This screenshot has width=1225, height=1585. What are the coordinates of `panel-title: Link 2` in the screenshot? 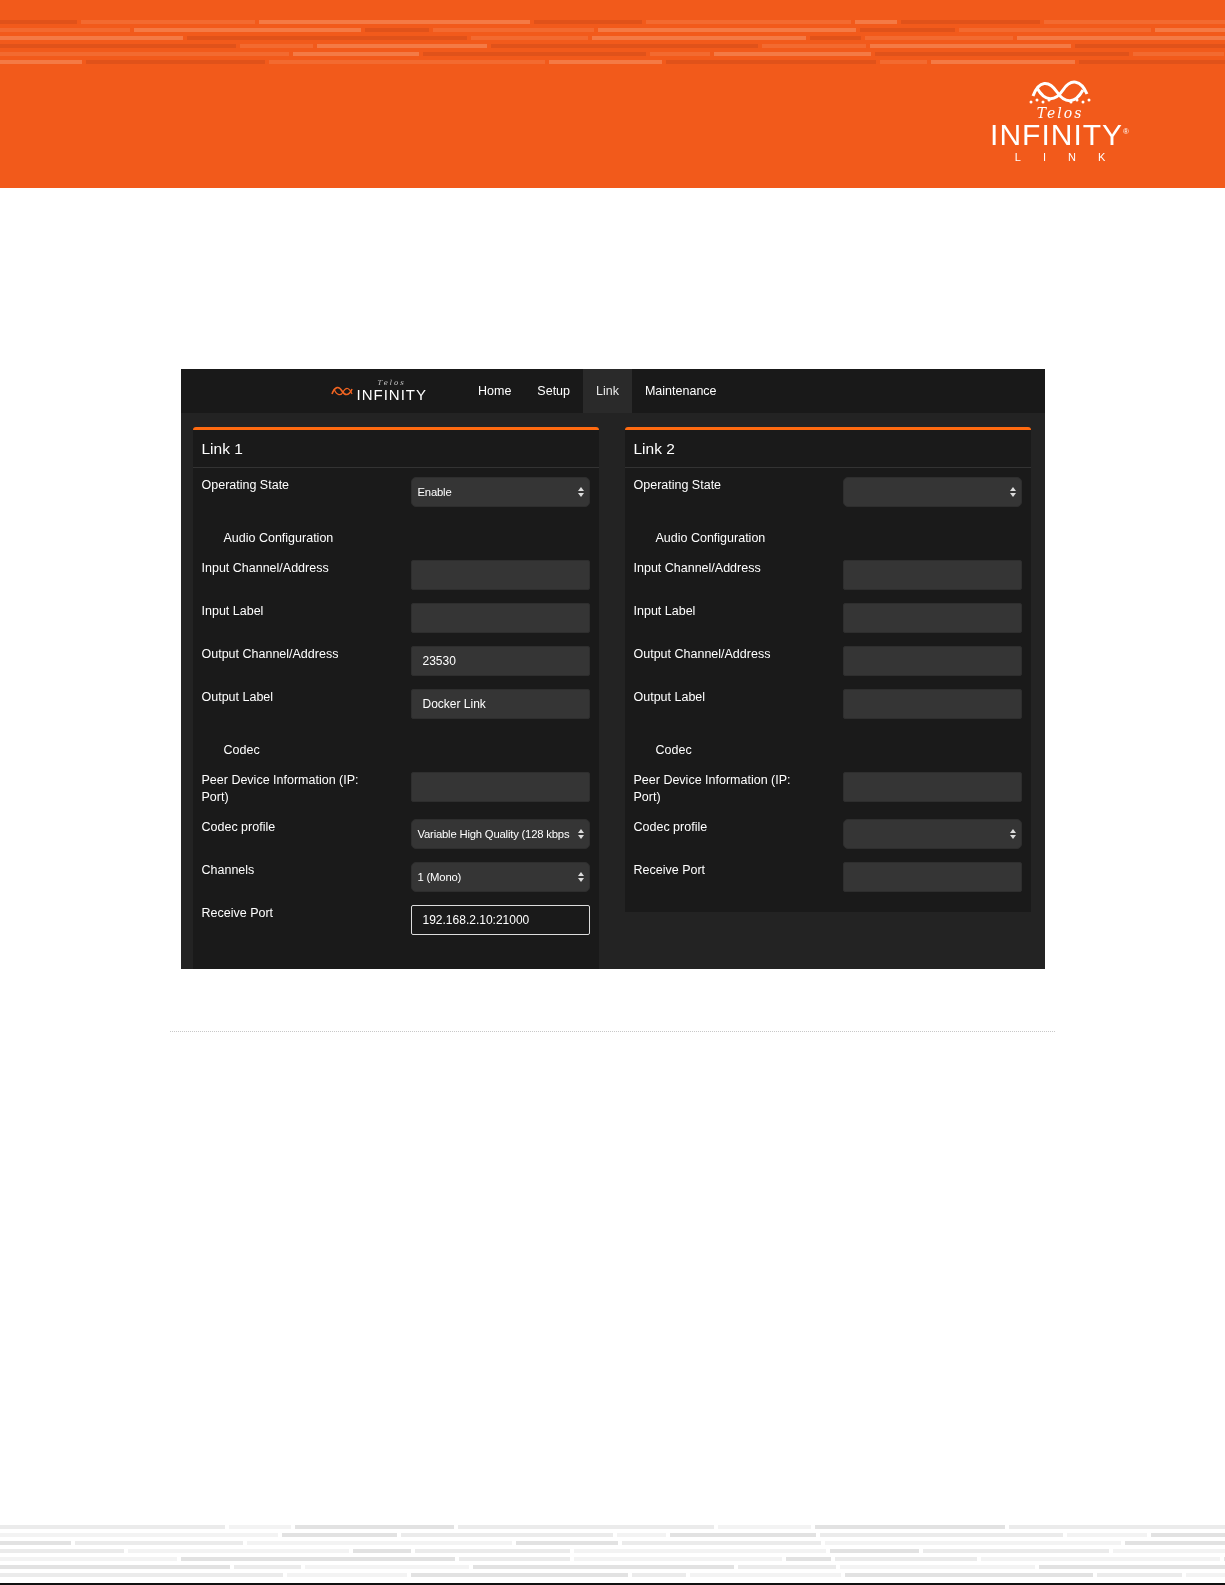 It's located at (827, 449).